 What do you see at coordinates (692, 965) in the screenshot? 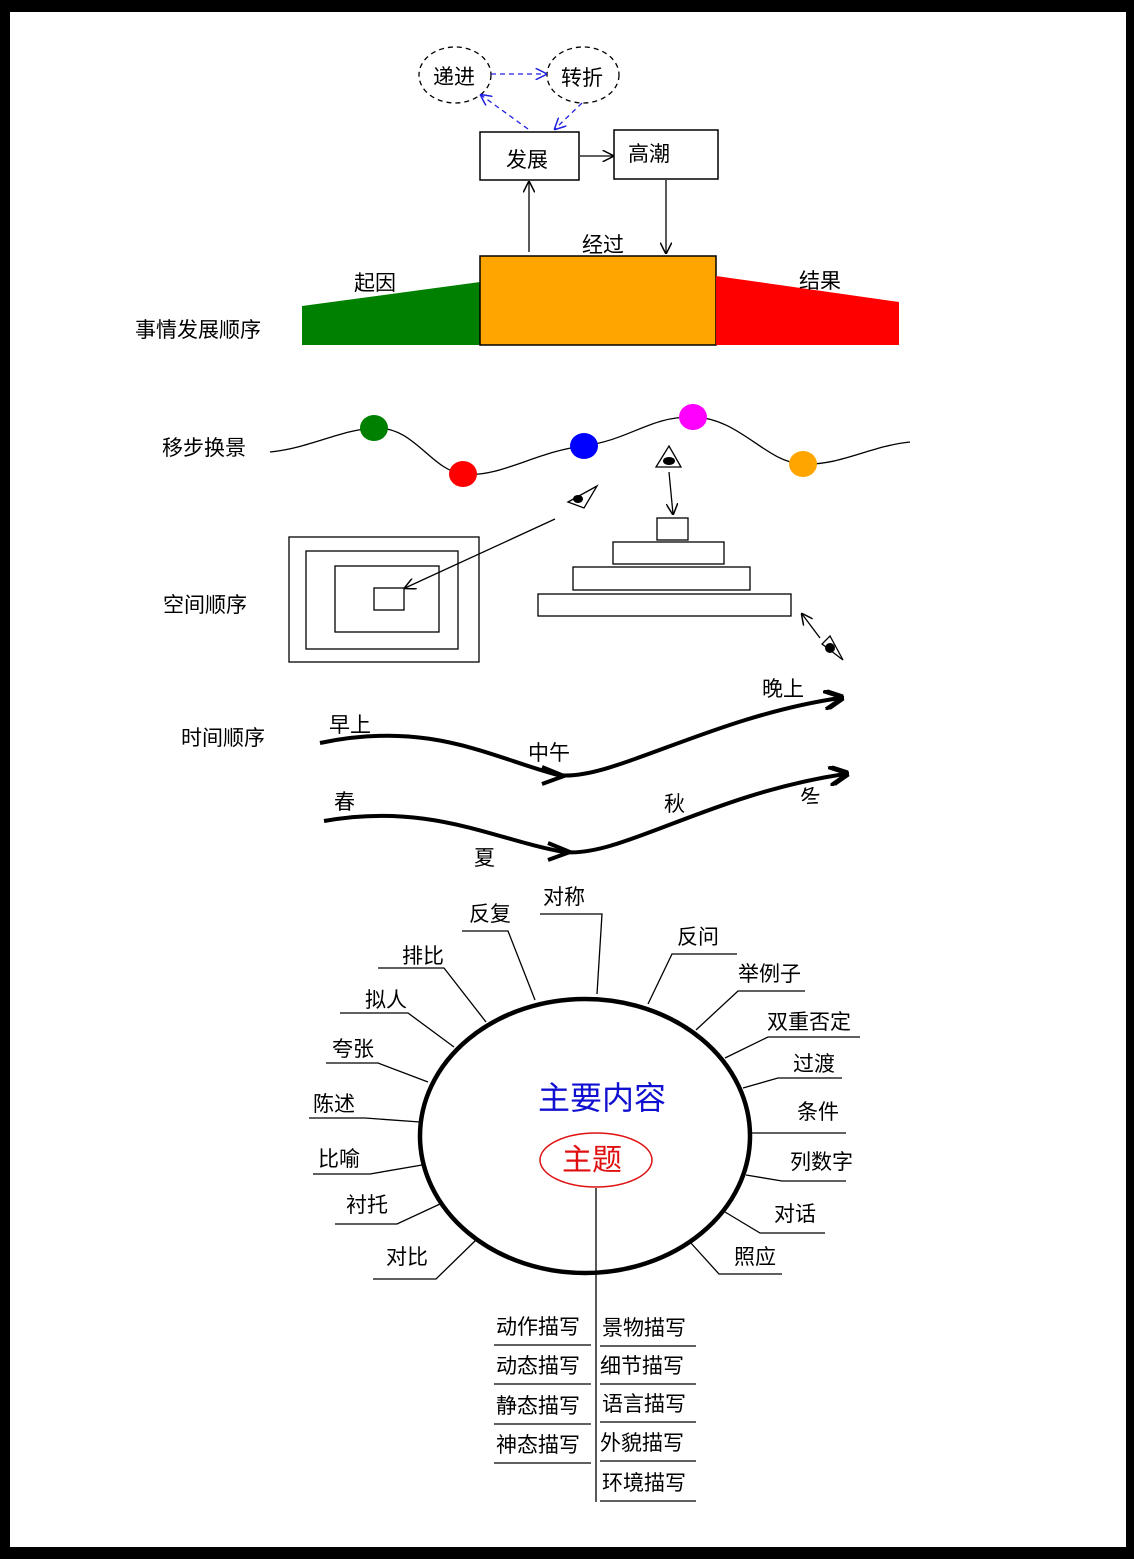
I see `technique-rhetorical-question: 反问` at bounding box center [692, 965].